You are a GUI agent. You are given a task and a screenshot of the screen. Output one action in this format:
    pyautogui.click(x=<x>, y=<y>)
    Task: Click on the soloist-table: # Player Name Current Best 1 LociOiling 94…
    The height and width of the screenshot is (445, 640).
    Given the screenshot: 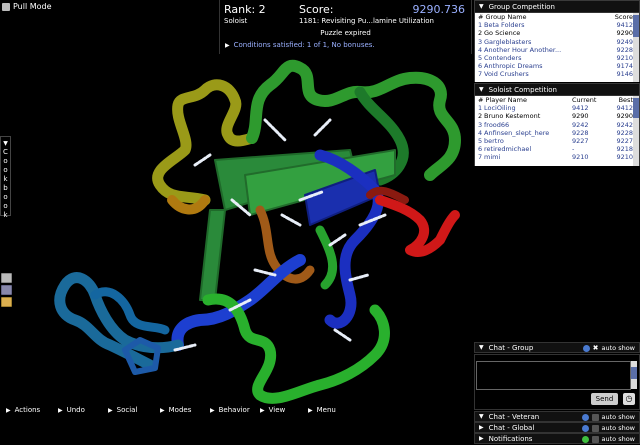 What is the action you would take?
    pyautogui.click(x=555, y=131)
    